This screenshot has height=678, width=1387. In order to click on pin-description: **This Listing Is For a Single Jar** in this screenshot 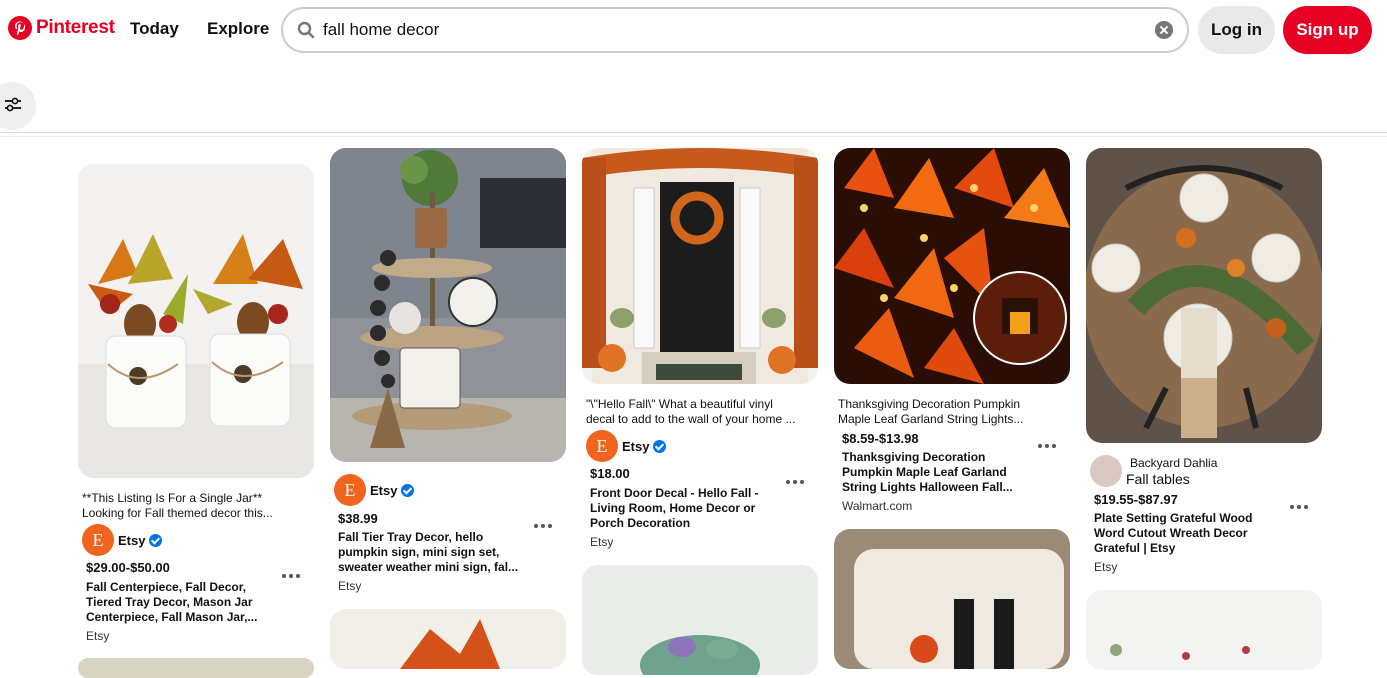, I will do `click(172, 498)`.